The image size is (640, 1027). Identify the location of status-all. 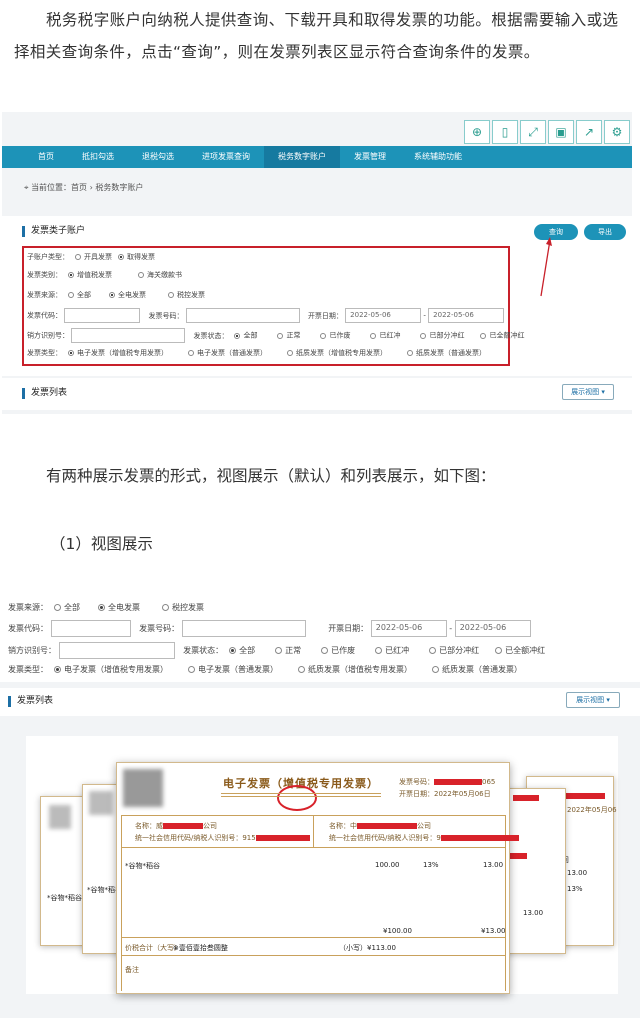
(237, 335).